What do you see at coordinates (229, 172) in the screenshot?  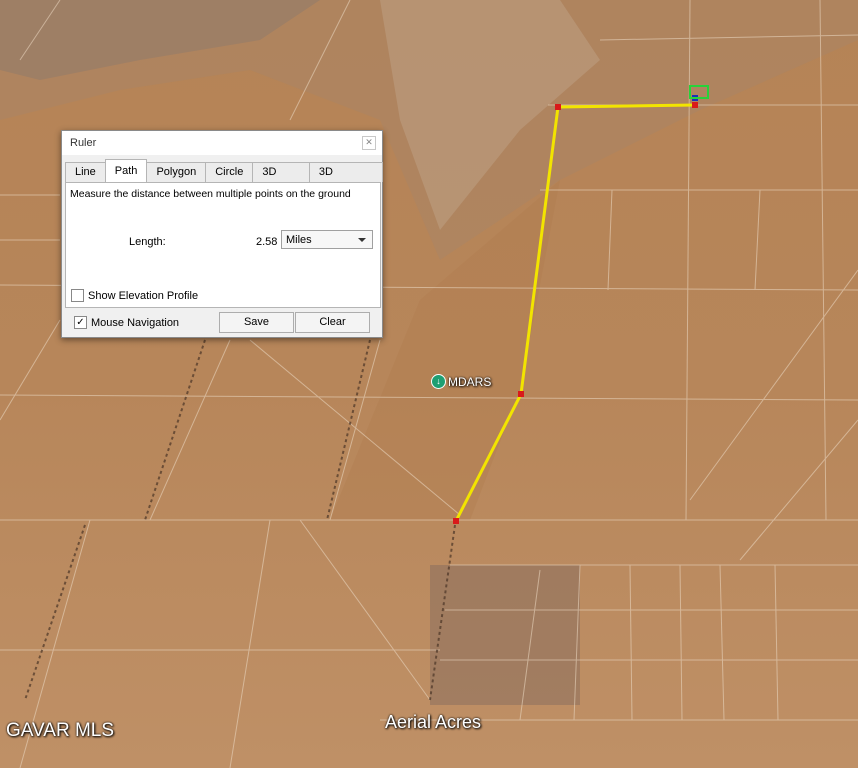 I see `tab-circle: Circle` at bounding box center [229, 172].